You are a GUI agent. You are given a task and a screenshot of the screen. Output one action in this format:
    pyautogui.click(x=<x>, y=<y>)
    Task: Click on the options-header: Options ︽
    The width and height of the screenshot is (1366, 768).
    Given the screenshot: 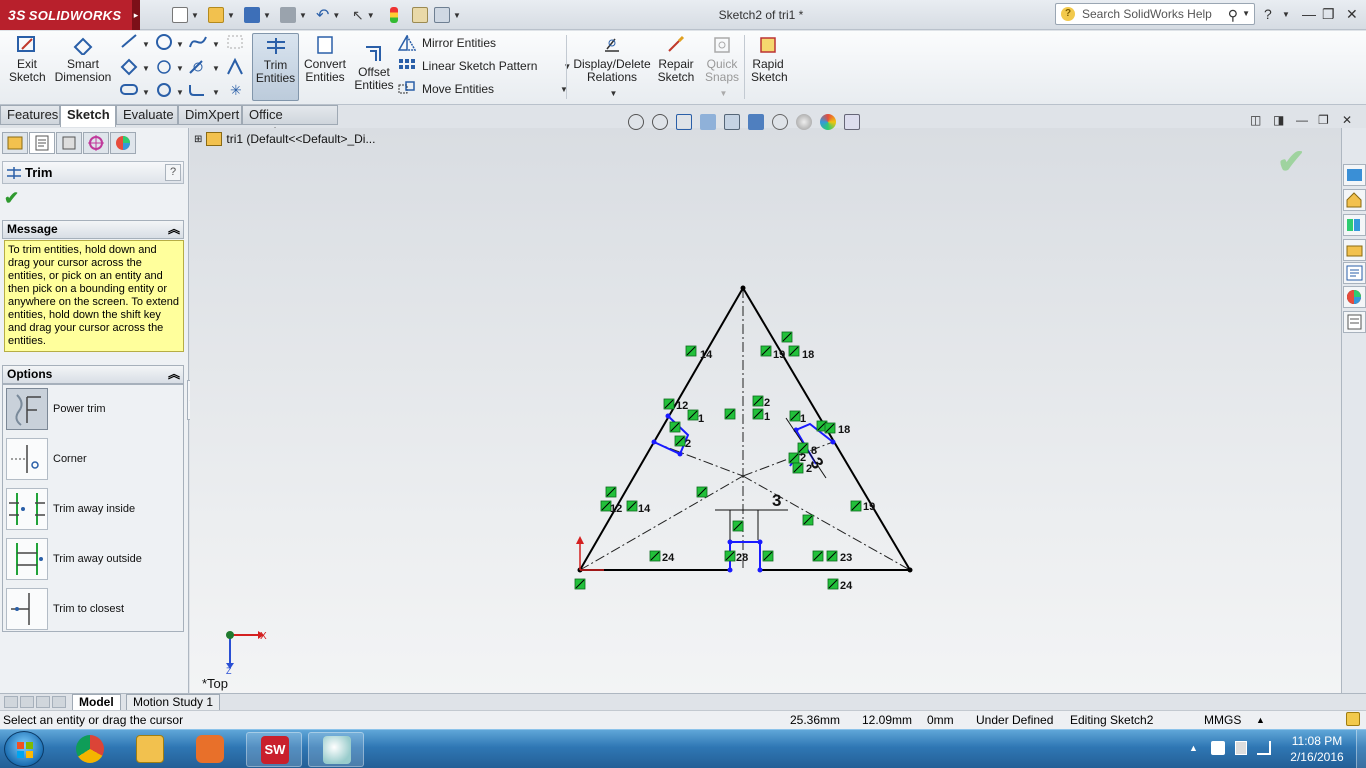 What is the action you would take?
    pyautogui.click(x=93, y=374)
    